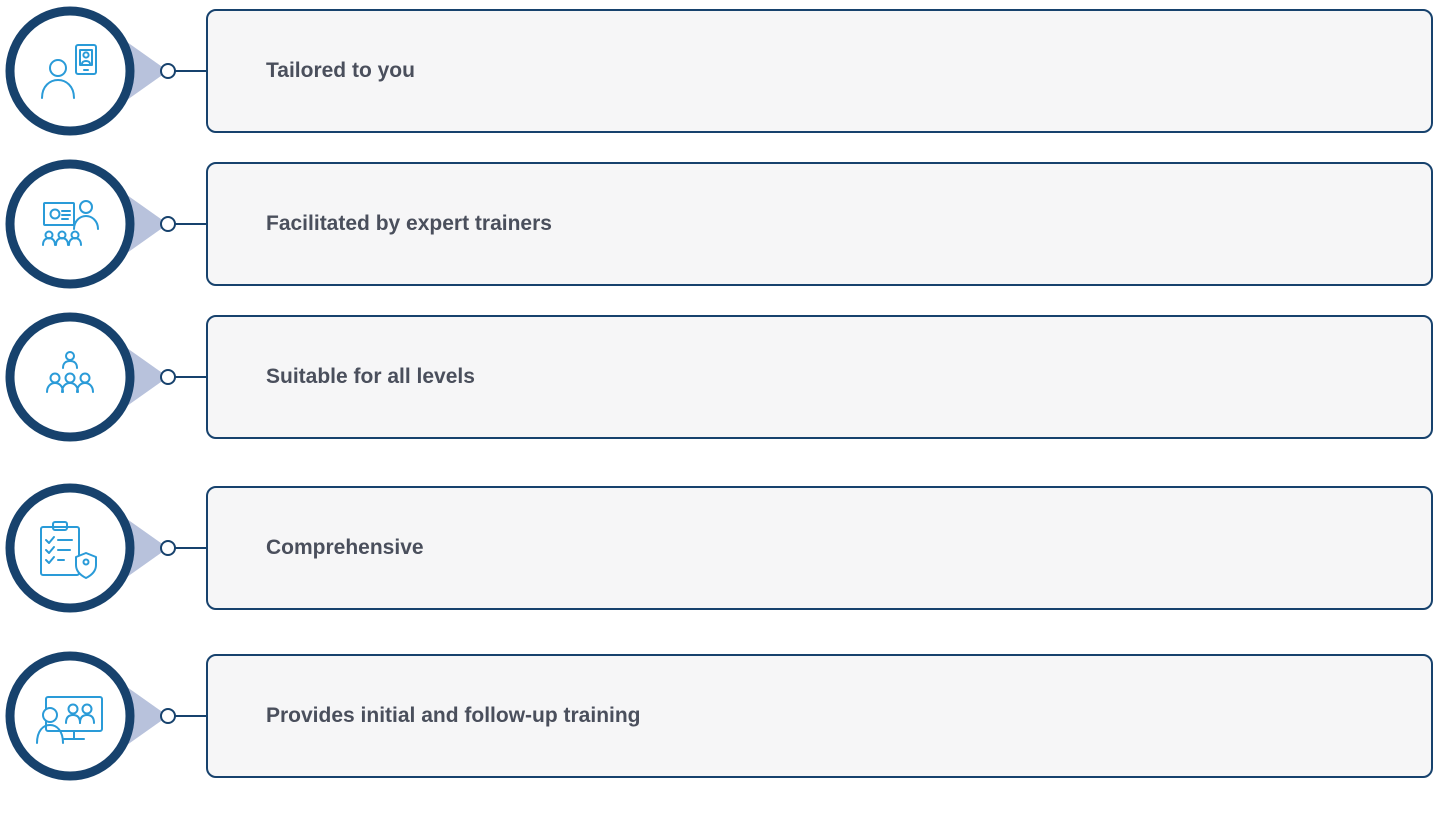 Image resolution: width=1442 pixels, height=815 pixels. I want to click on feature-card: Suitable for all levels, so click(819, 377).